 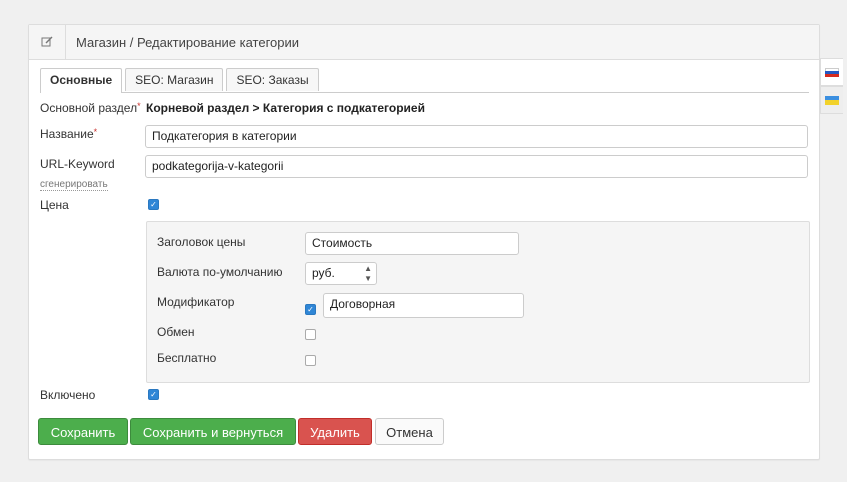 I want to click on name-label: Название*, so click(x=68, y=134).